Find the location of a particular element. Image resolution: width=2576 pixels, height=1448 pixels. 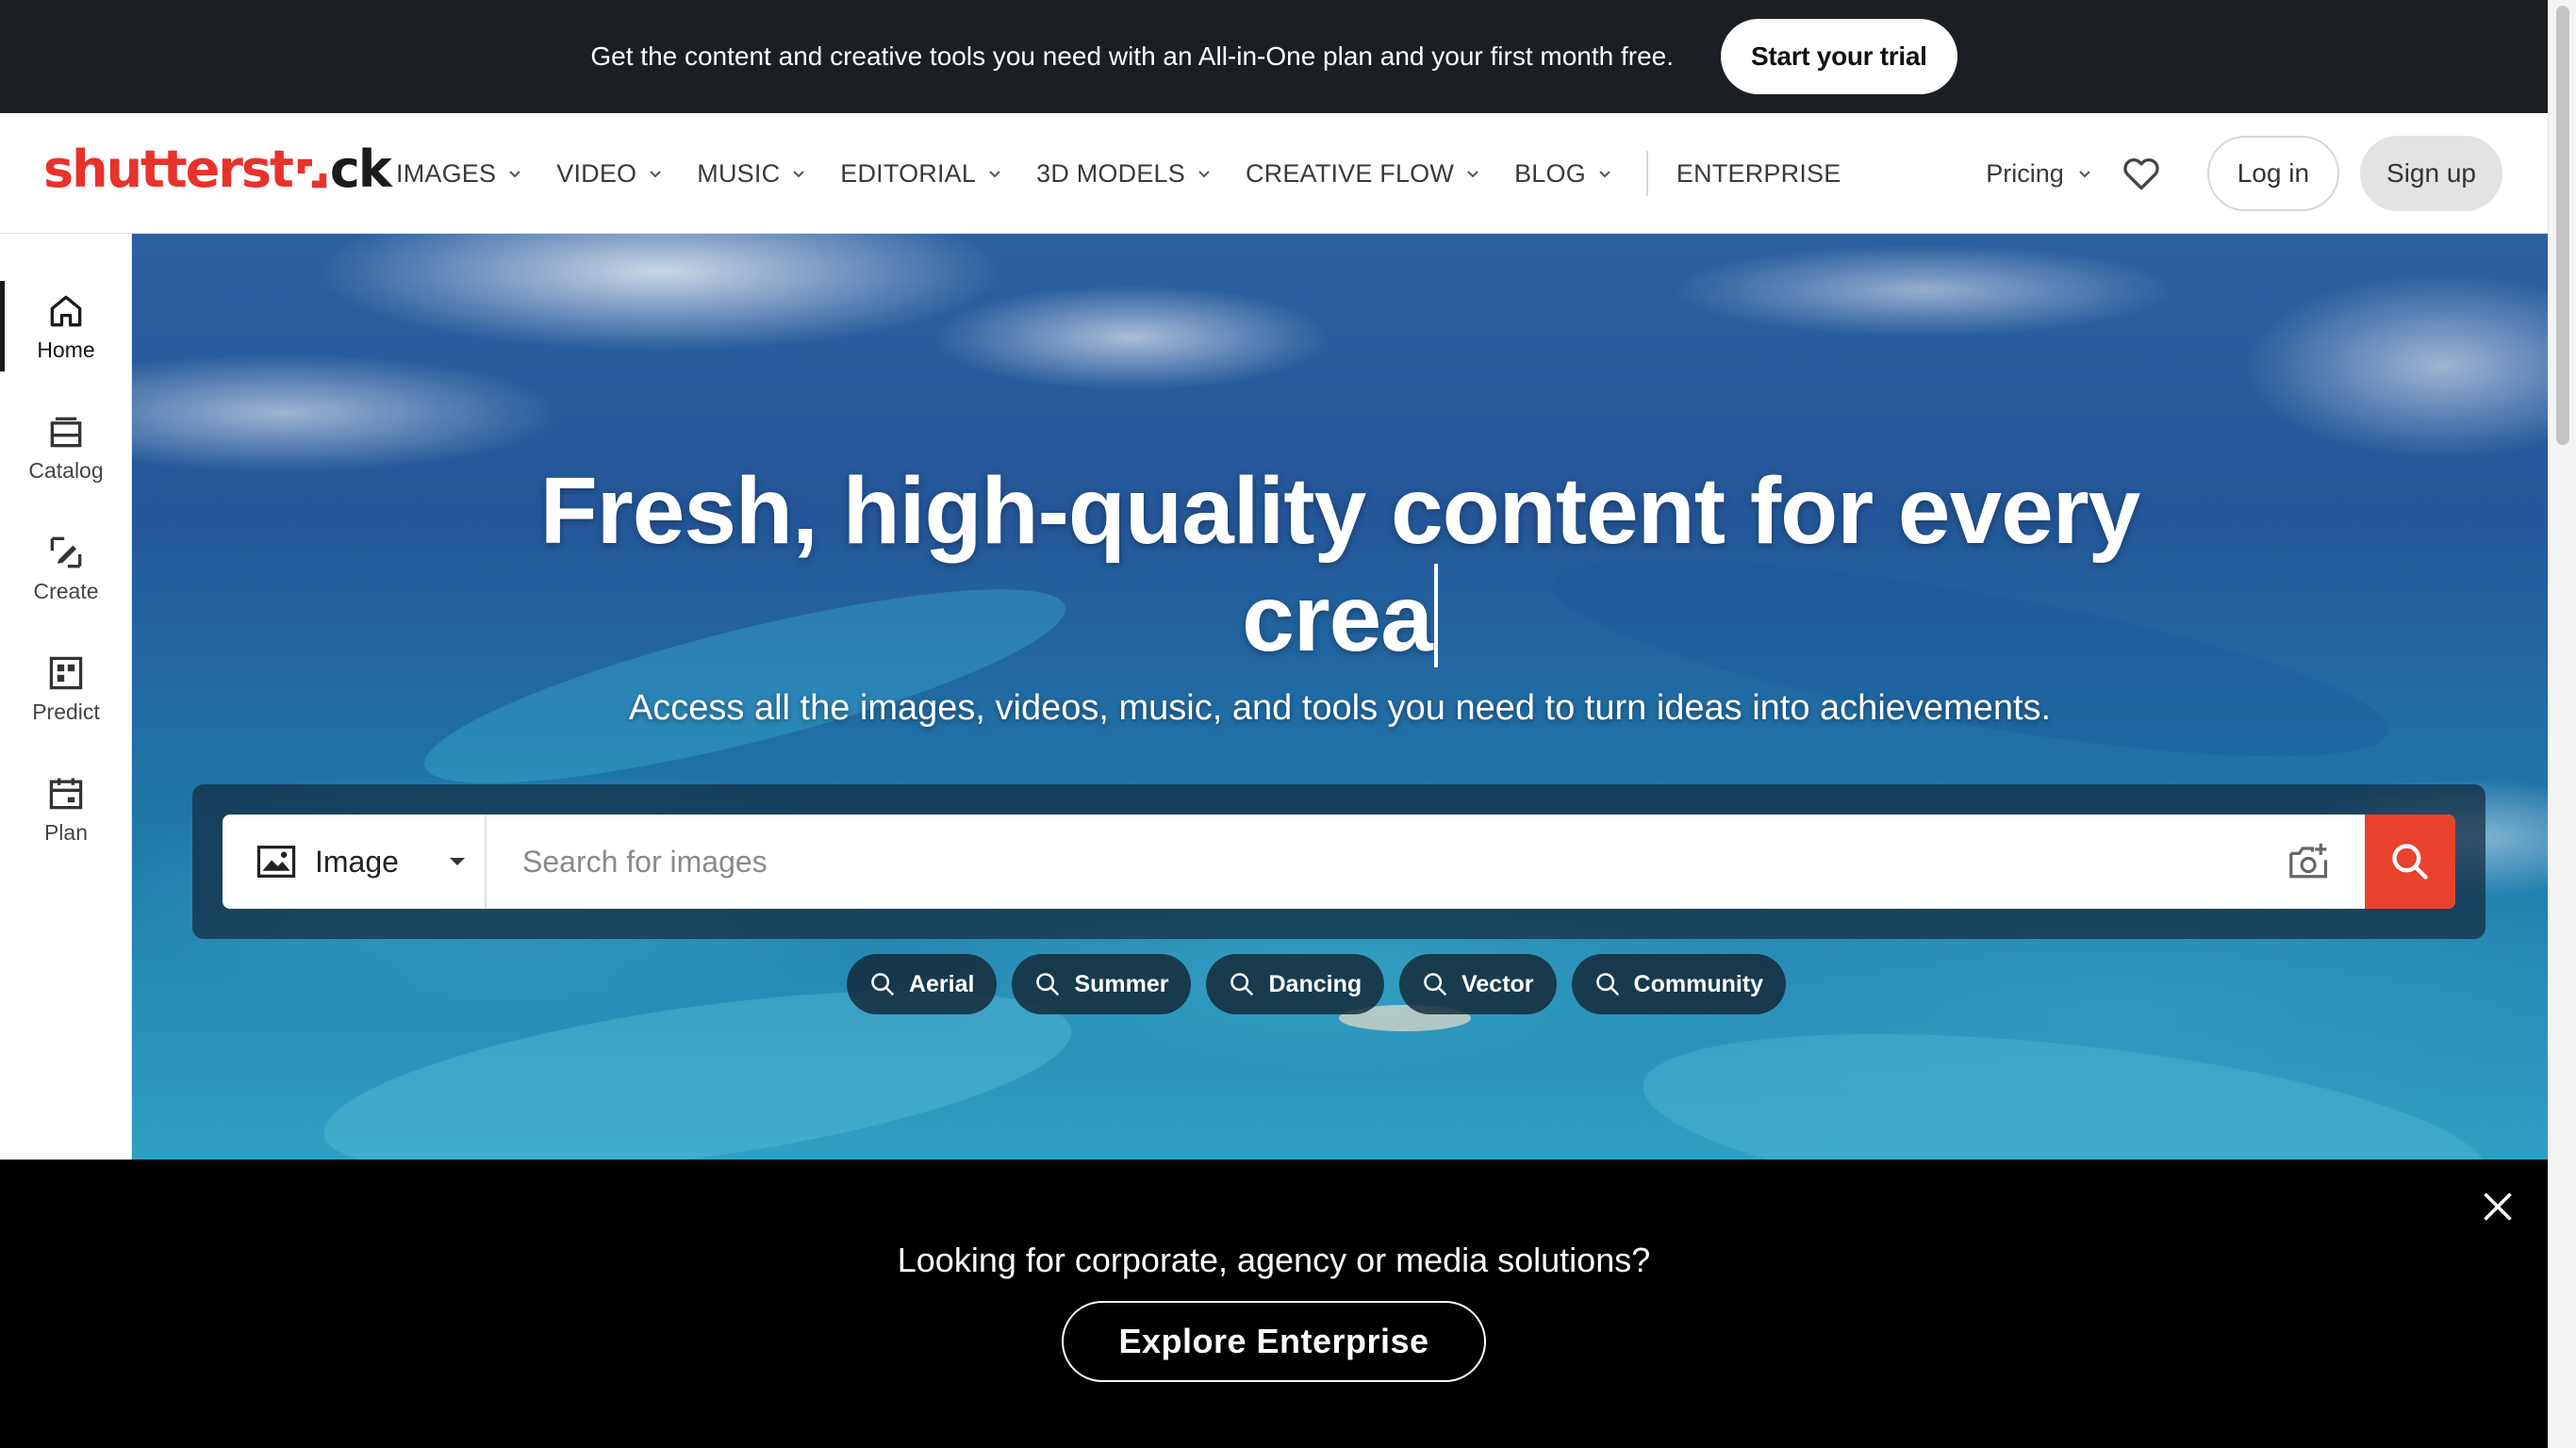

chip-label: Summer is located at coordinates (1121, 983).